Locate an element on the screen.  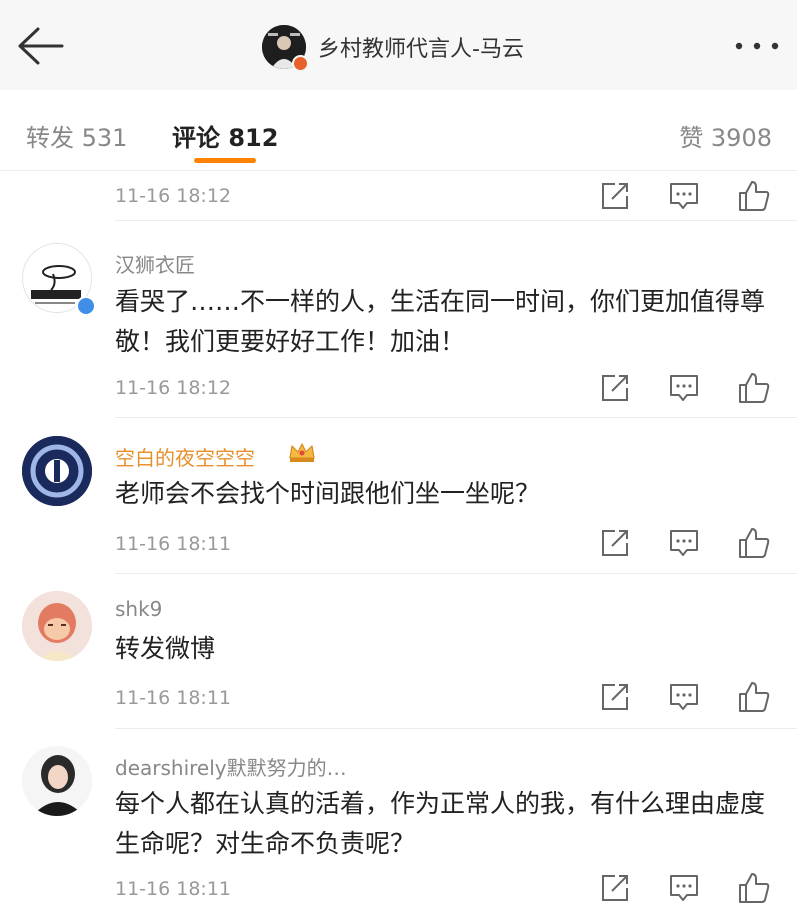
comment-text: 看哭了……不一样的人，生活在同一时间，你们更加值得尊敬！我们更要好好工作！加油！ is located at coordinates (440, 321).